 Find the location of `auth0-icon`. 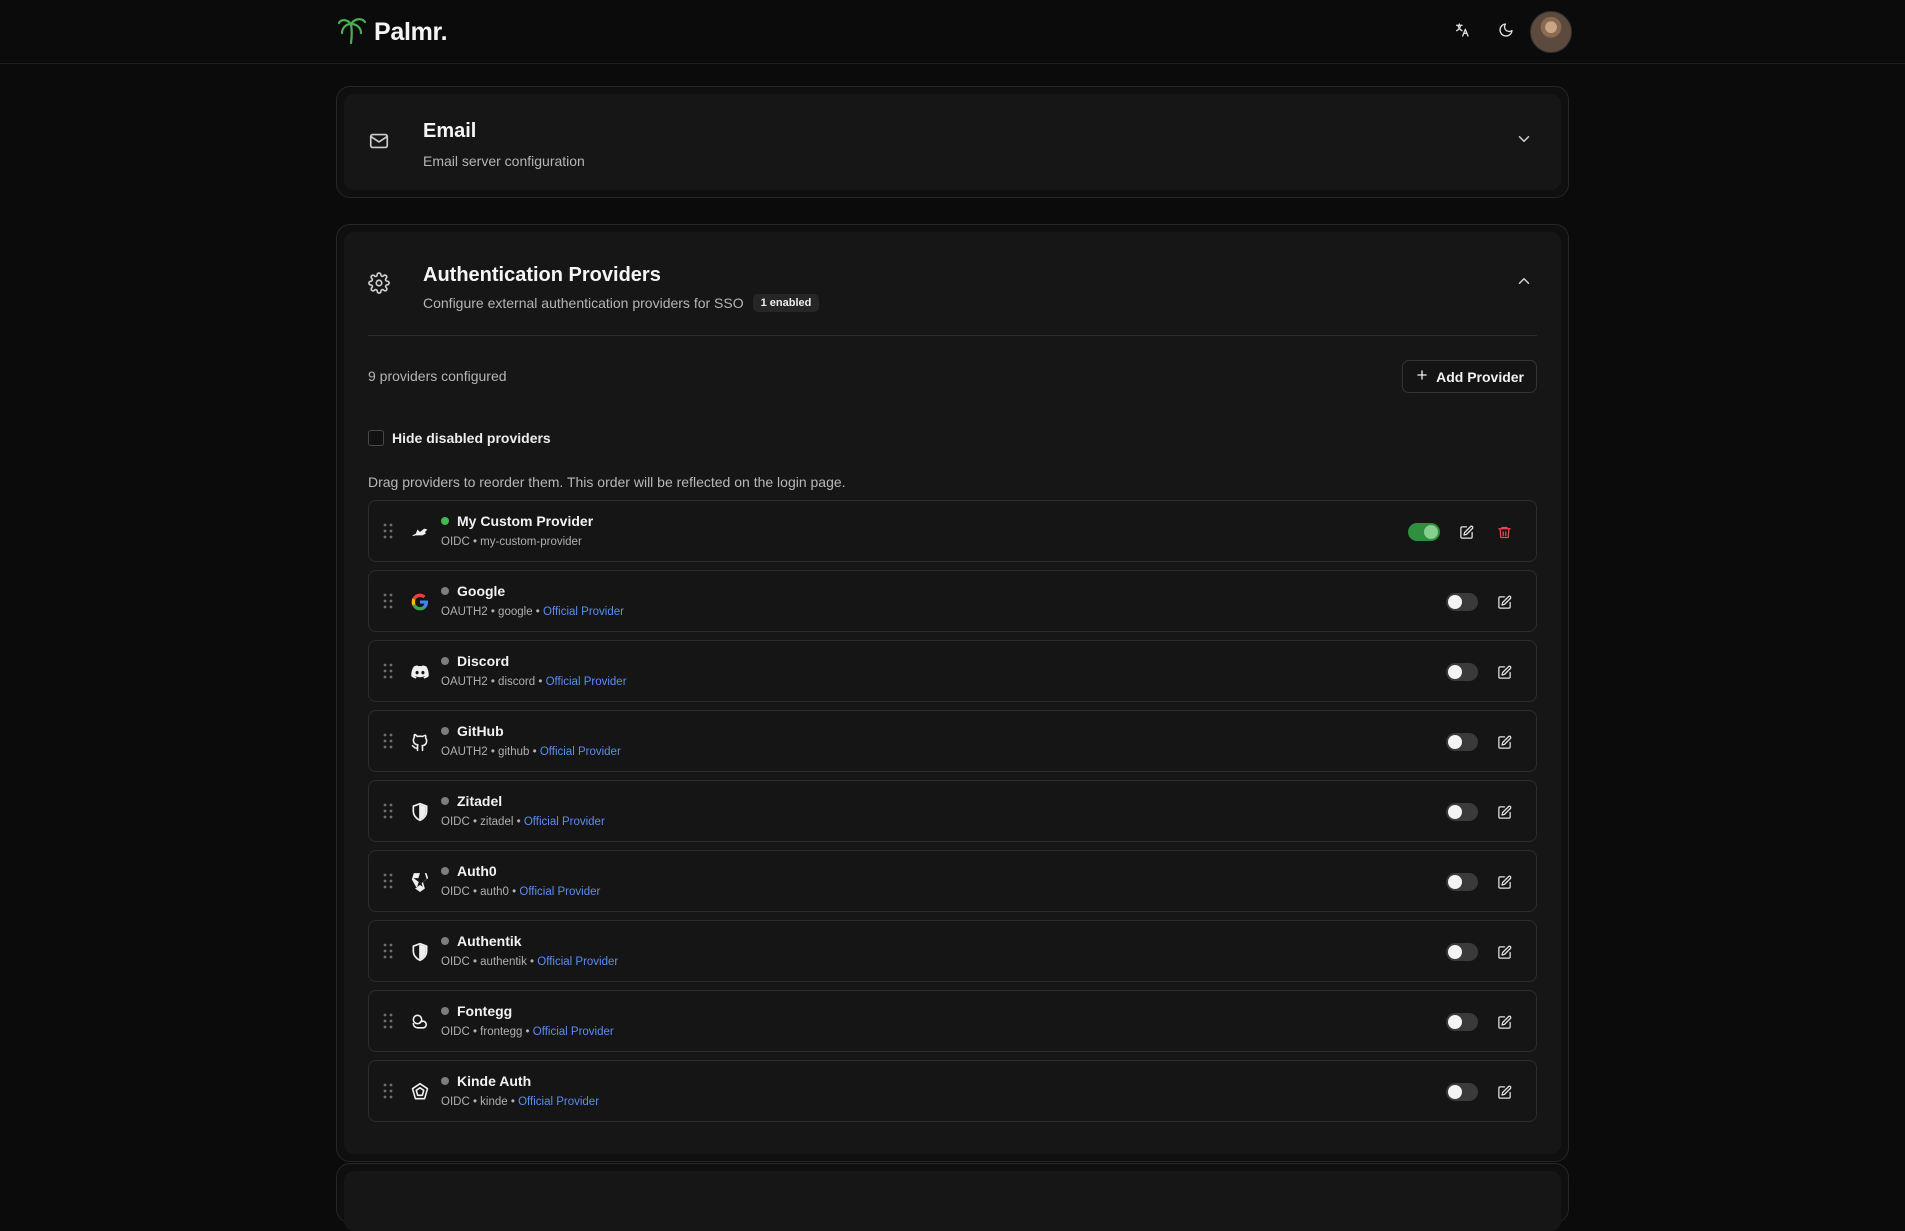

auth0-icon is located at coordinates (420, 882).